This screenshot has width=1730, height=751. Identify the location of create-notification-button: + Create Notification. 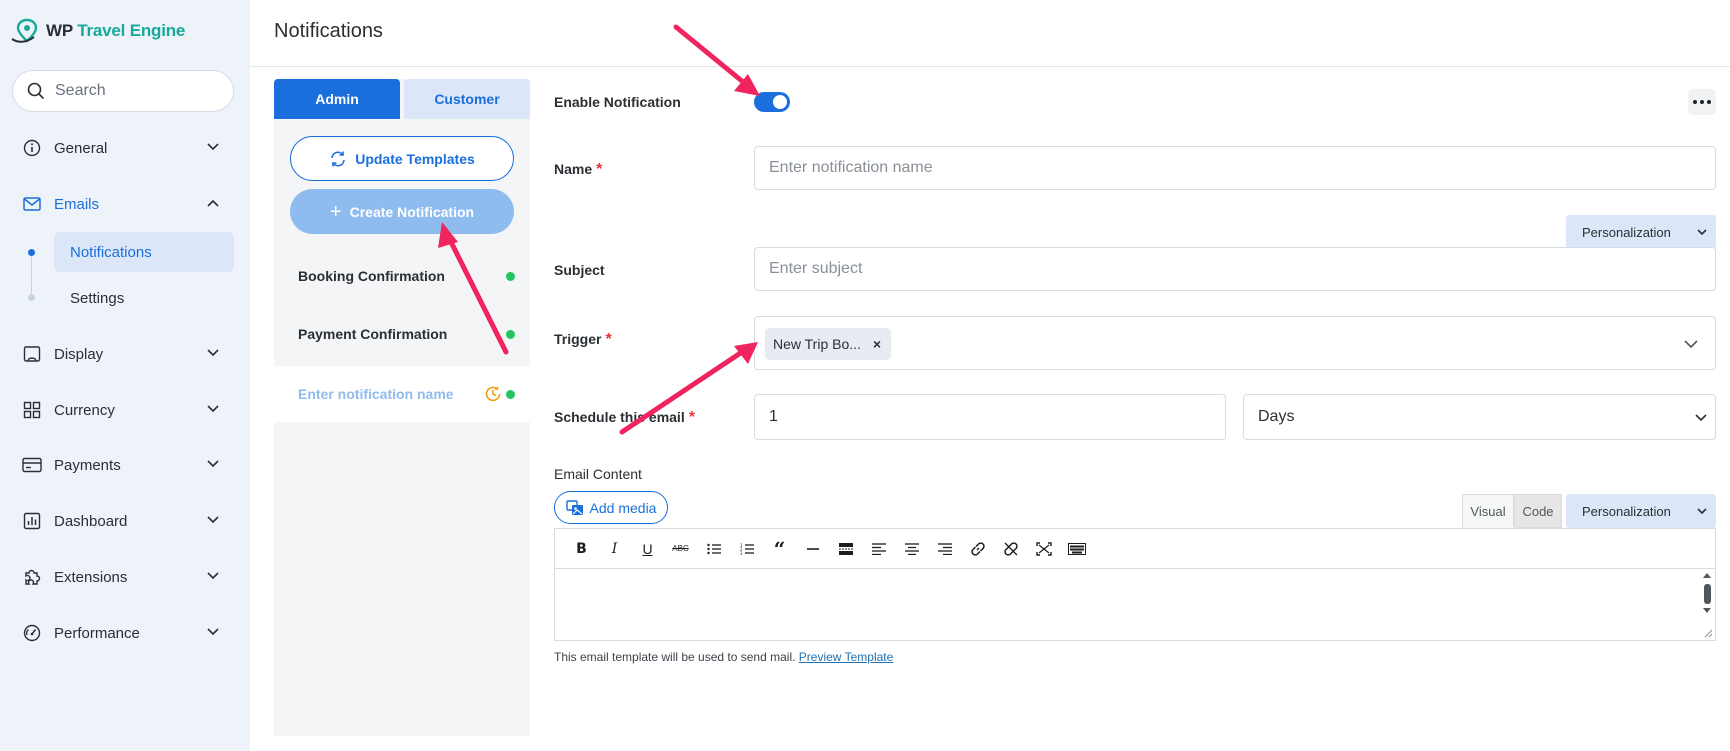
(402, 211).